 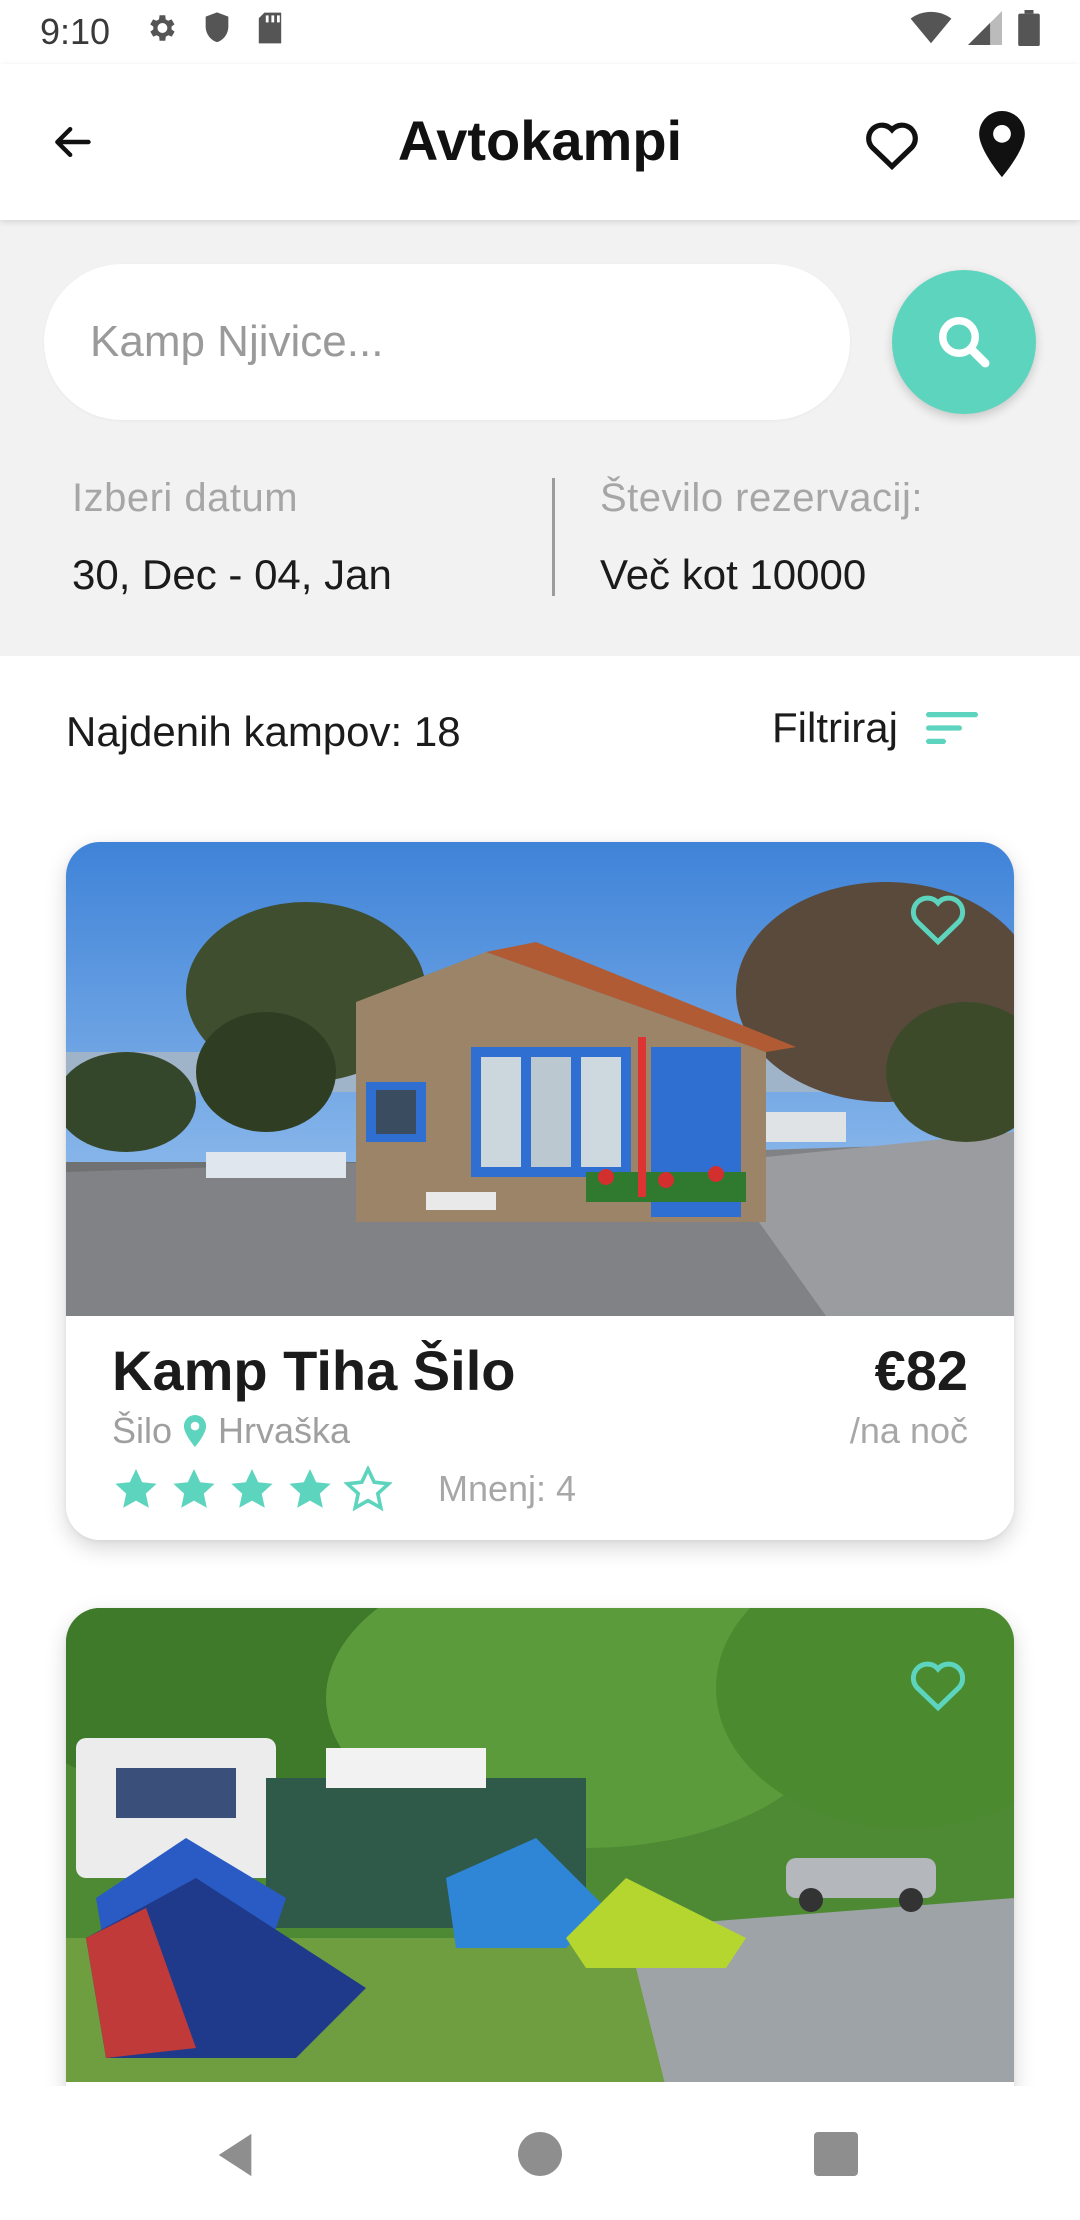 I want to click on favorites-button, so click(x=892, y=144).